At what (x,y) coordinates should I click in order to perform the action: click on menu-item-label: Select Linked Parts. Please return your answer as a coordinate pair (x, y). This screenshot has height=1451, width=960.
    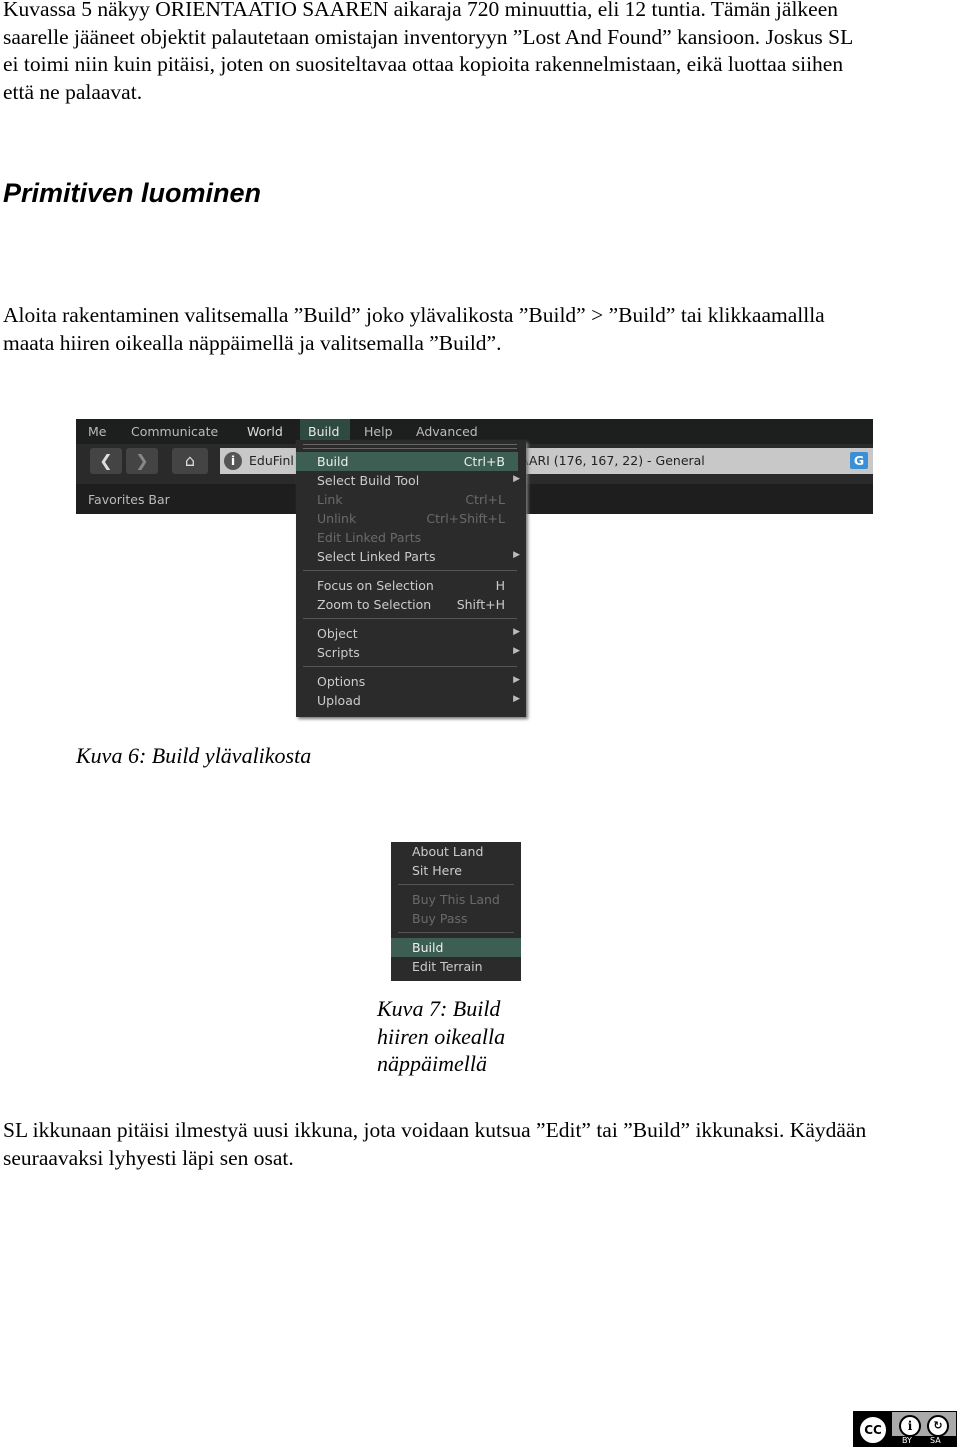
    Looking at the image, I should click on (376, 556).